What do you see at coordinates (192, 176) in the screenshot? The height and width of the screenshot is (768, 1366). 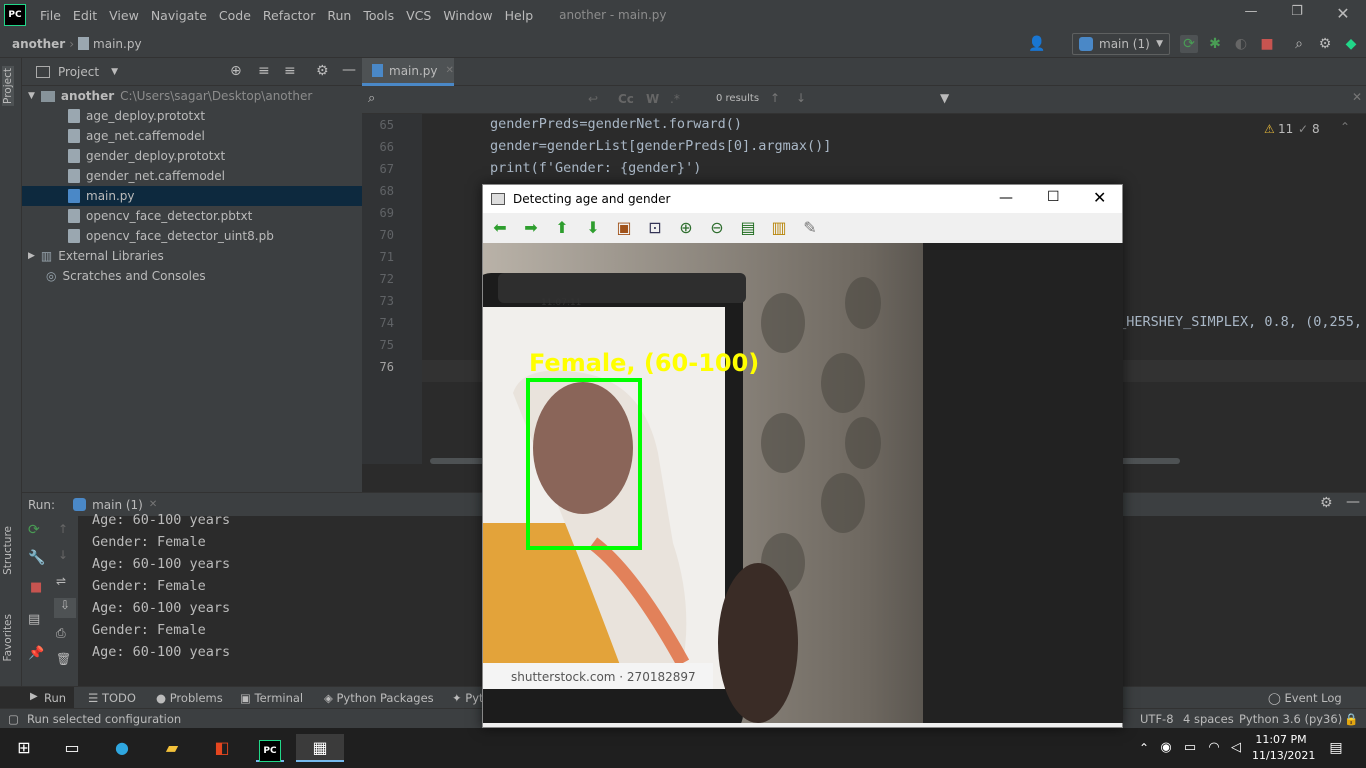 I see `tree-item: gender_net.caffemodel` at bounding box center [192, 176].